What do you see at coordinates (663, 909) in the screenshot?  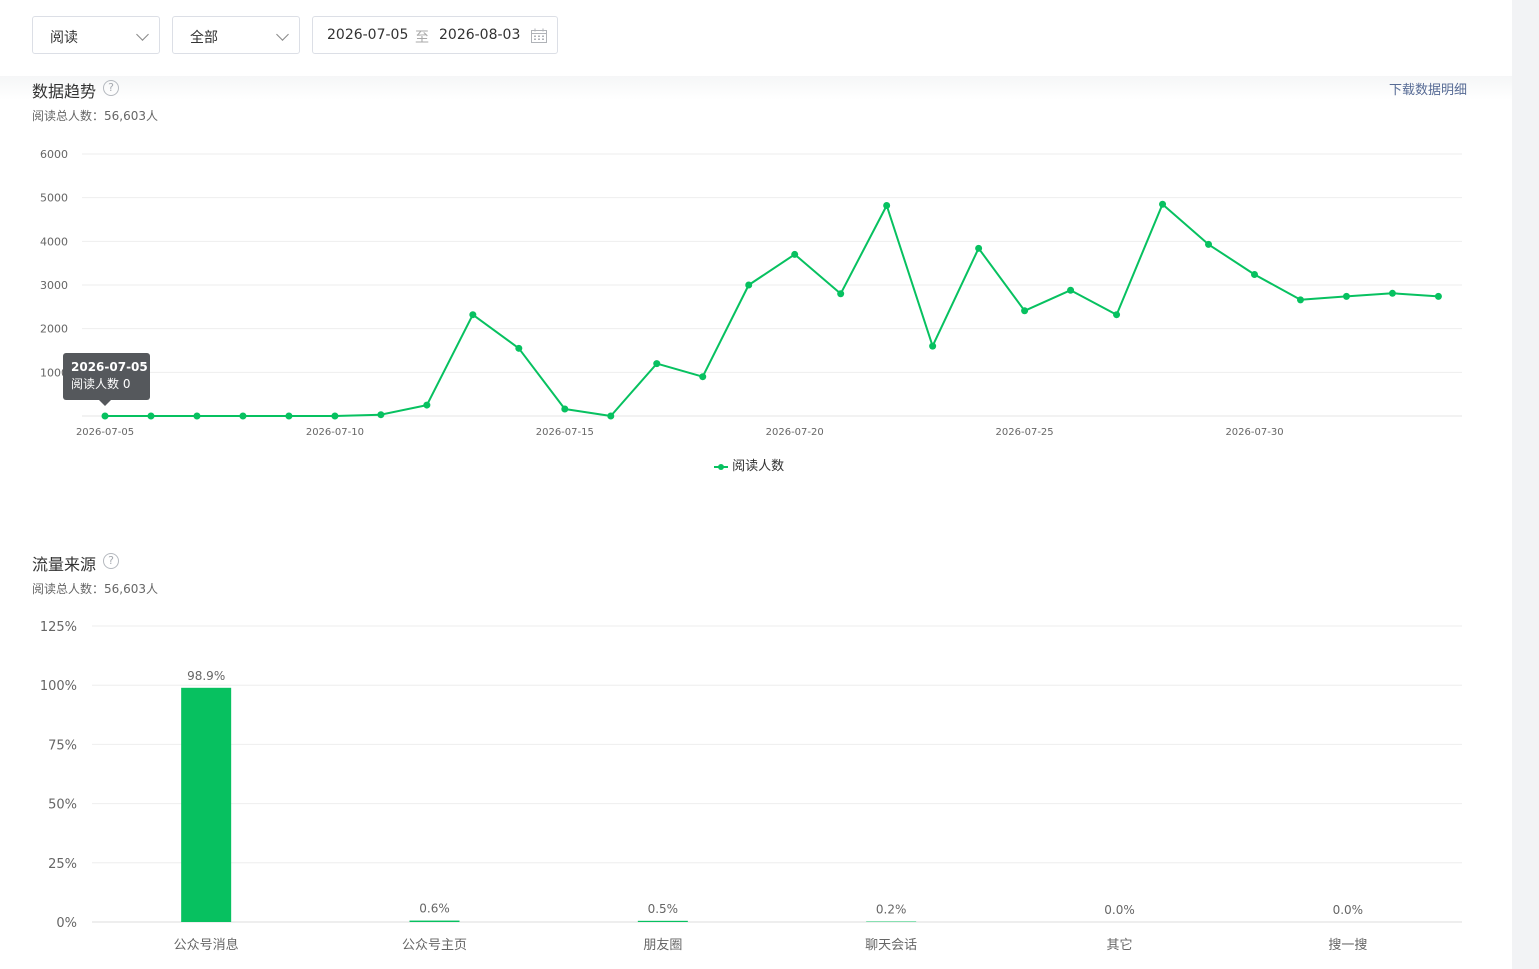 I see `bar-value-label: 0.5%` at bounding box center [663, 909].